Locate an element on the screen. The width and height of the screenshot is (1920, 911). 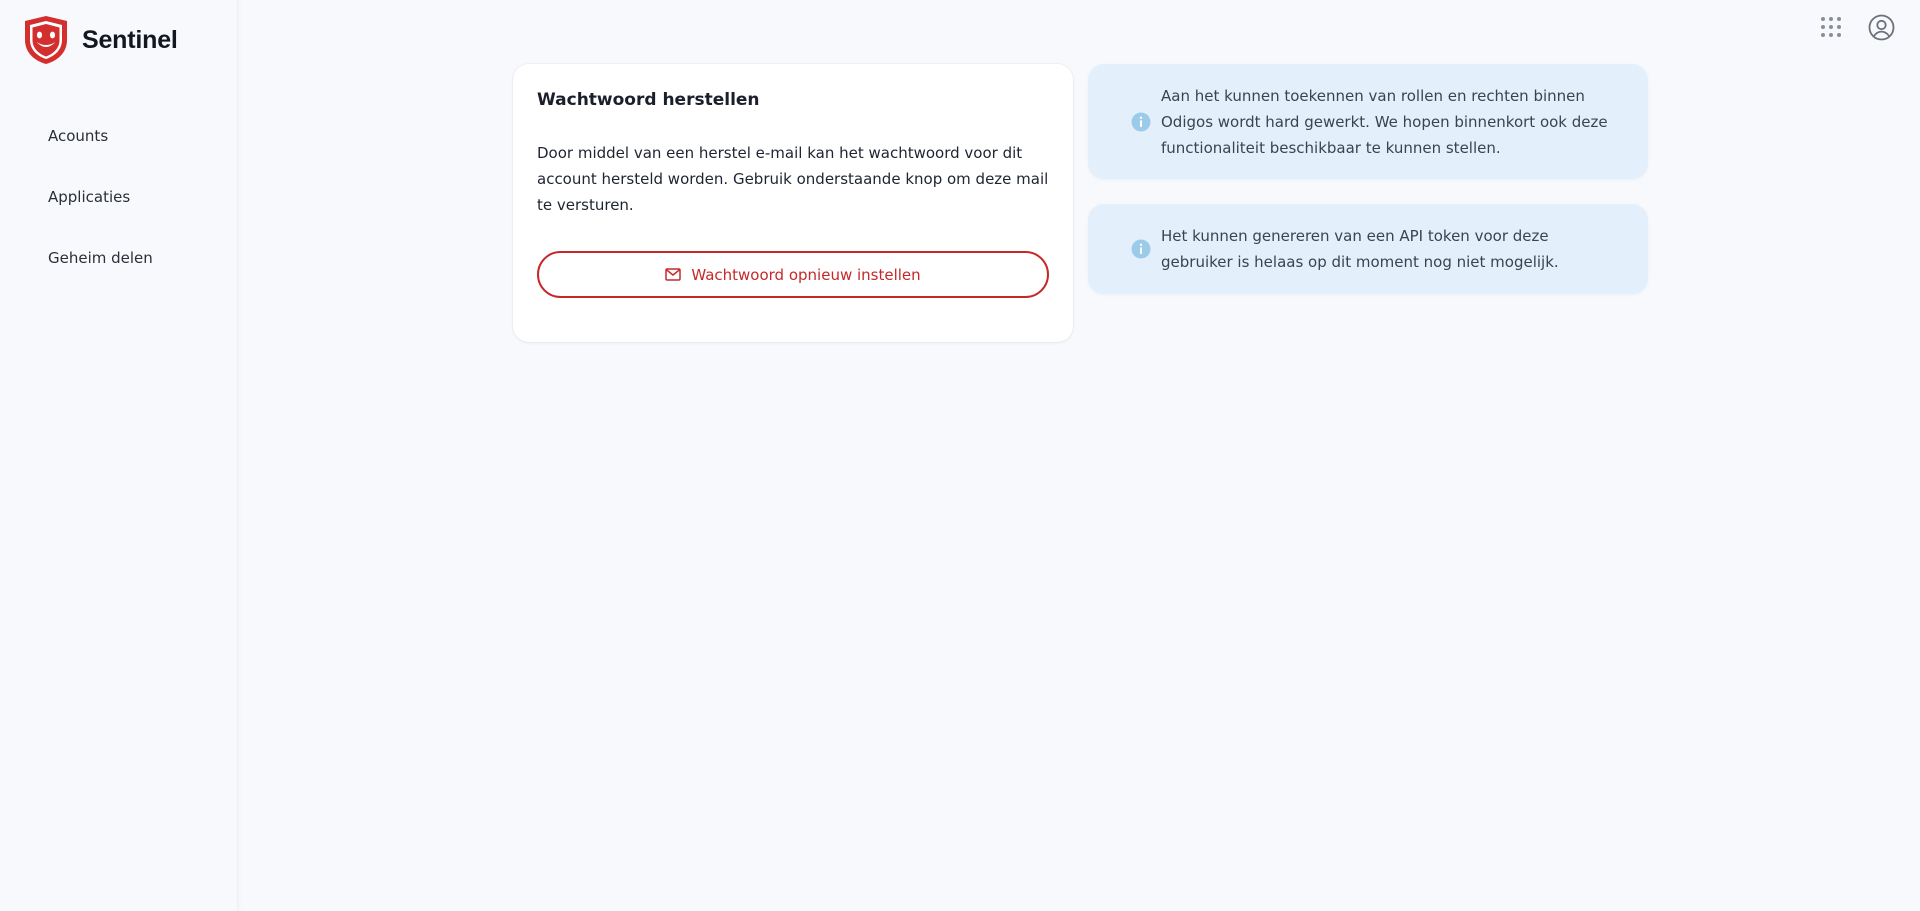
brand: Sentinel is located at coordinates (100, 40).